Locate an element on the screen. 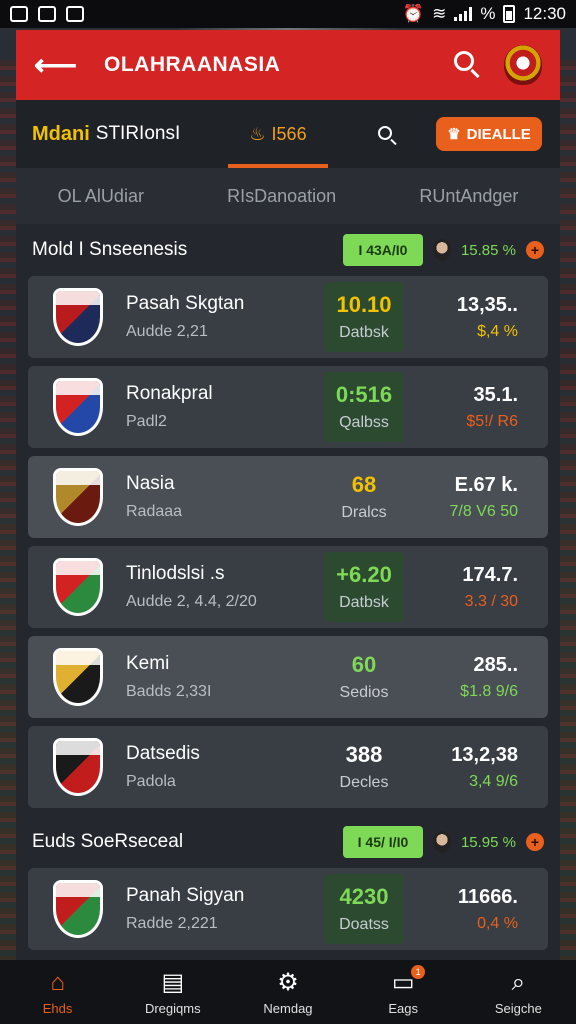 The image size is (576, 1024). nav-item-diagrams: ▤ Dregiqms is located at coordinates (173, 992).